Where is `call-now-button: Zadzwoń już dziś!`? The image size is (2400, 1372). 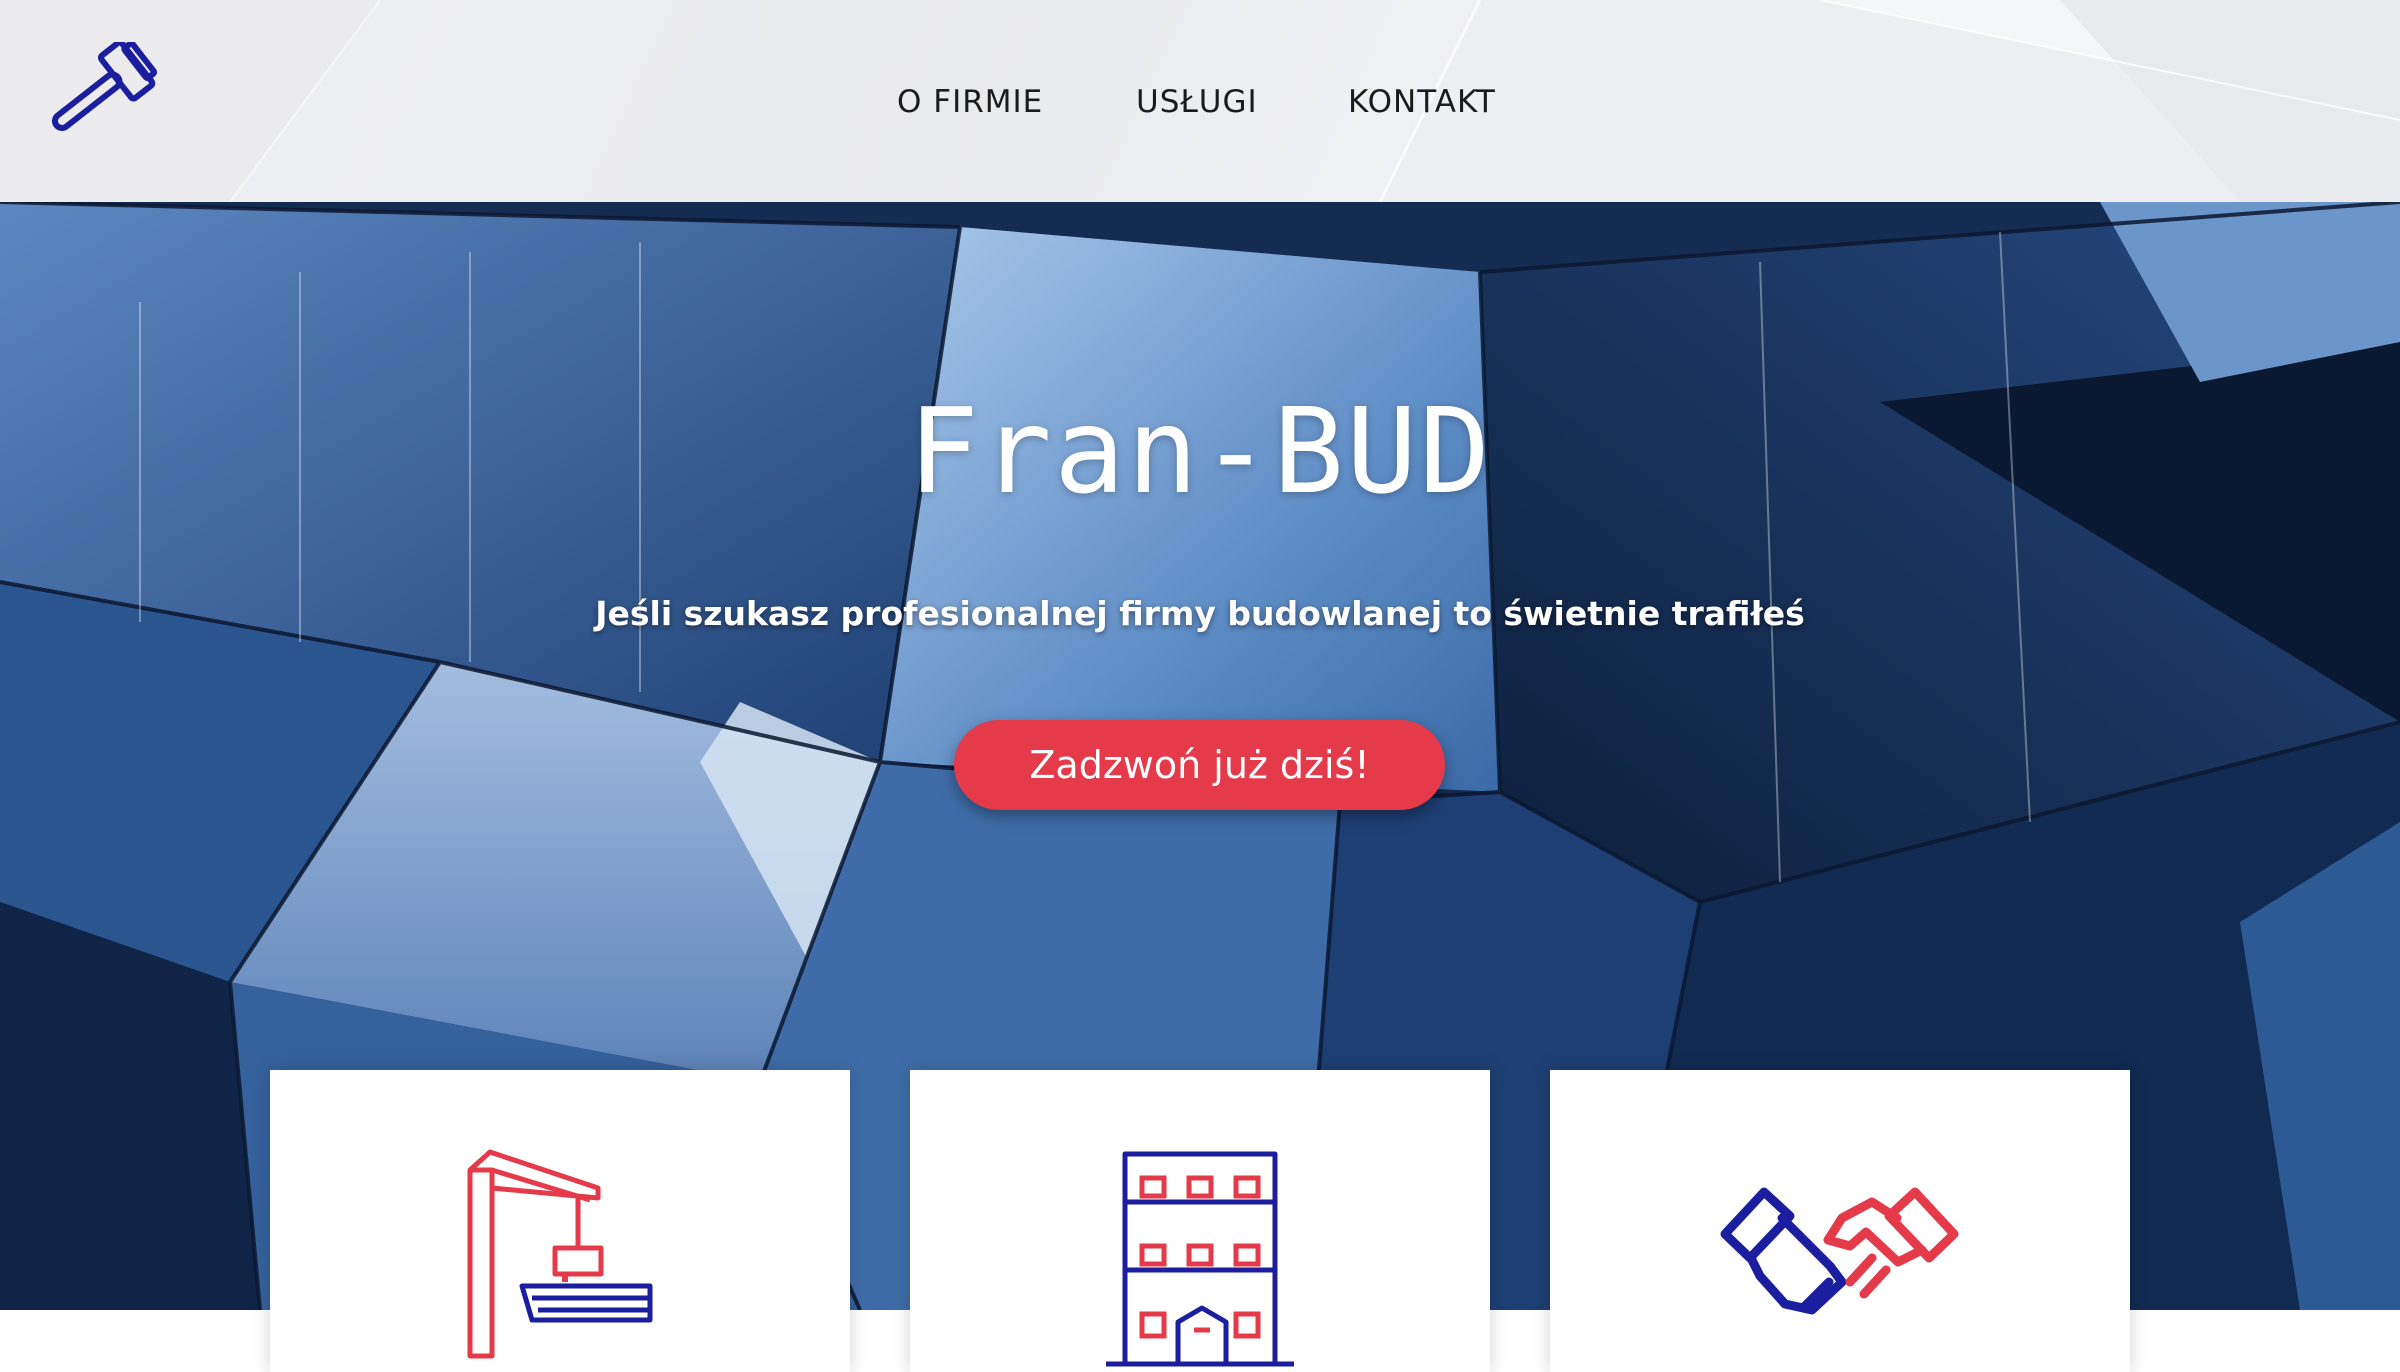
call-now-button: Zadzwoń już dziś! is located at coordinates (1199, 765).